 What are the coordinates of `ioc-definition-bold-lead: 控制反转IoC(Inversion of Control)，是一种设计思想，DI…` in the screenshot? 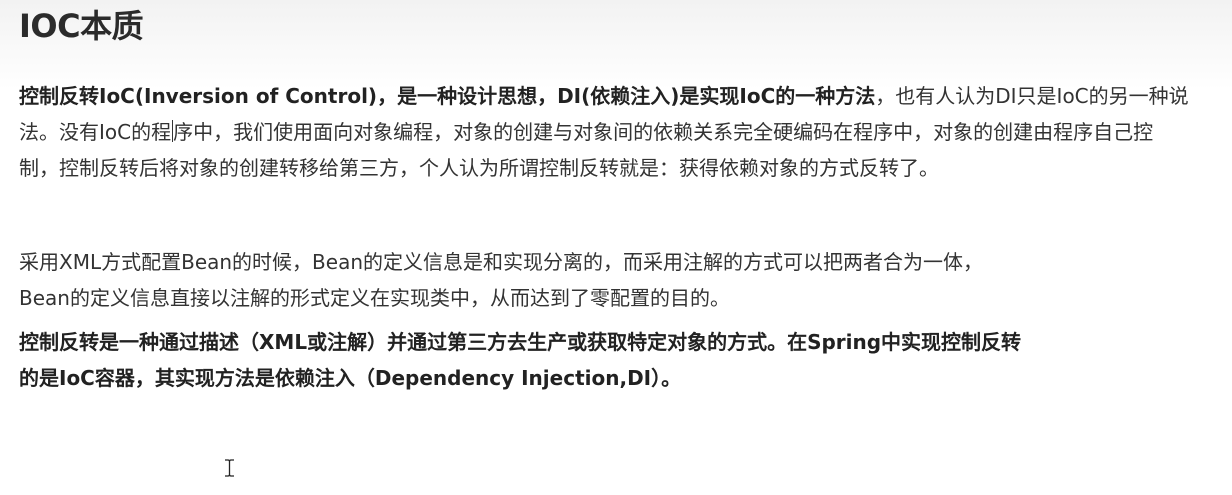 It's located at (447, 96).